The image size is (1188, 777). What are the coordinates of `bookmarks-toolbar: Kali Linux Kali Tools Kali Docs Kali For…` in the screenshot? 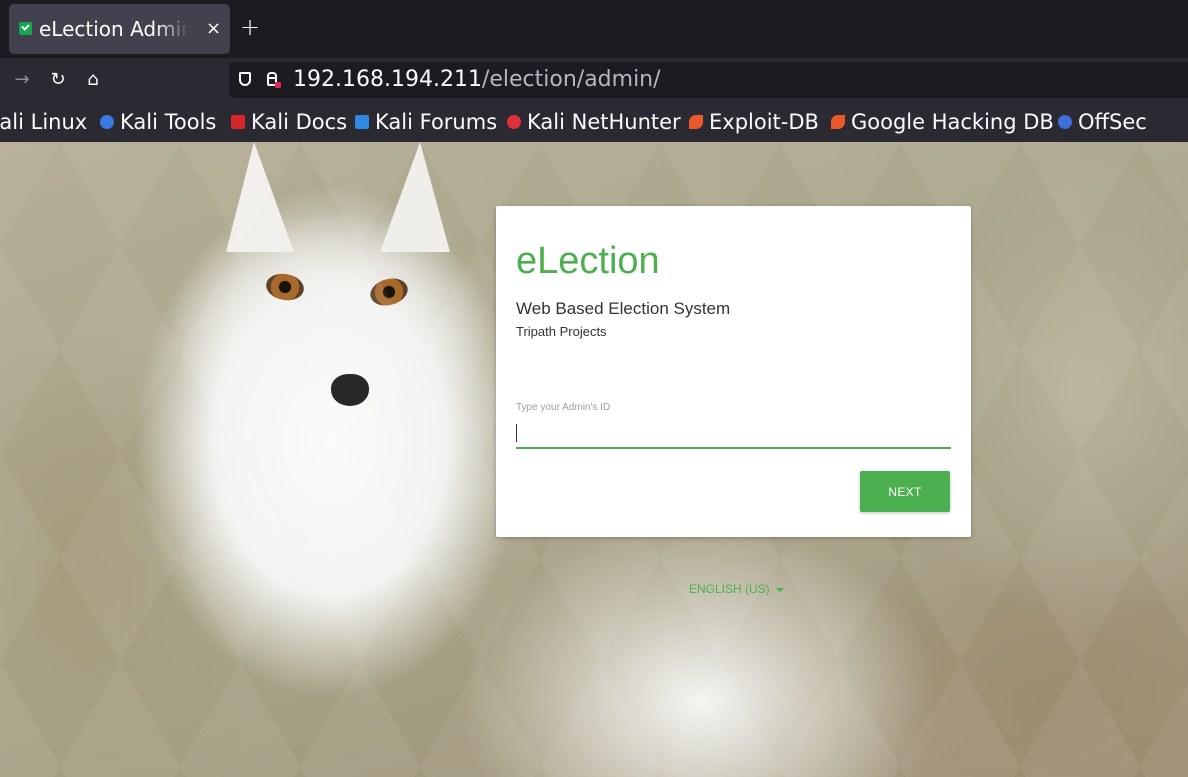 It's located at (594, 122).